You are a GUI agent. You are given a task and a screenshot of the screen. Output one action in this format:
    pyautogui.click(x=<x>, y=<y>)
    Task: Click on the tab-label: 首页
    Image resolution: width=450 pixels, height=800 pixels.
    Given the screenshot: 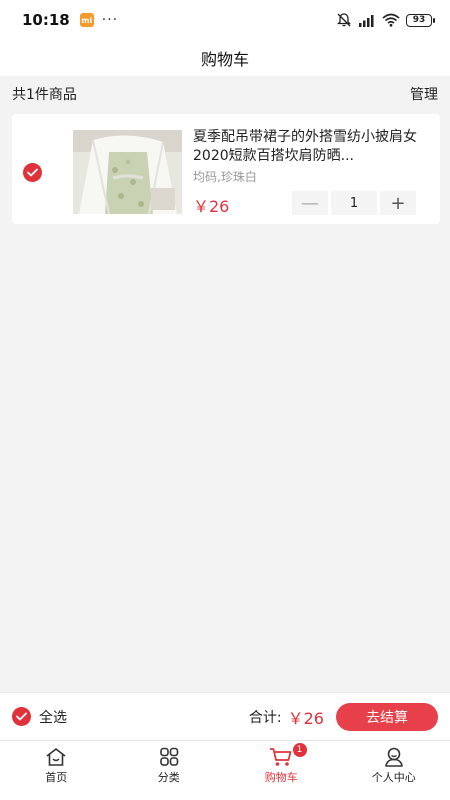 What is the action you would take?
    pyautogui.click(x=56, y=777)
    